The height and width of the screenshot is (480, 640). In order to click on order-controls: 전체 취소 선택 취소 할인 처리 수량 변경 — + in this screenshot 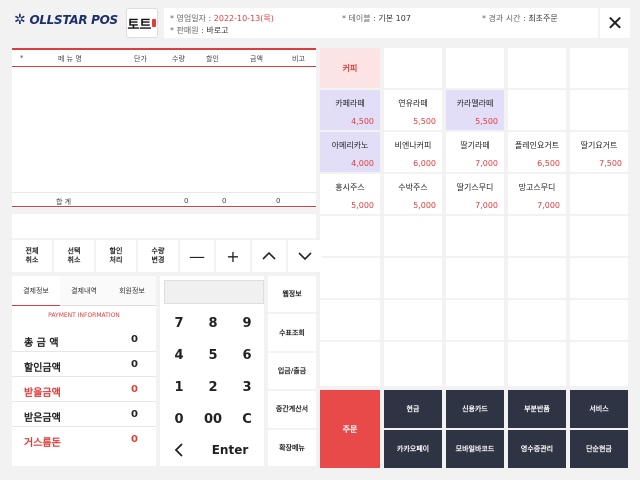, I will do `click(167, 256)`.